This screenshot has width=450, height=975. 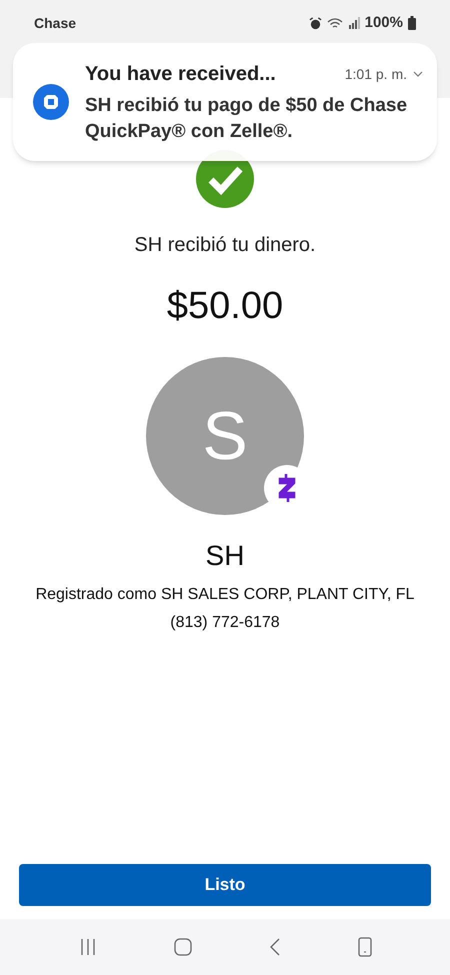 What do you see at coordinates (315, 23) in the screenshot?
I see `alarm-icon` at bounding box center [315, 23].